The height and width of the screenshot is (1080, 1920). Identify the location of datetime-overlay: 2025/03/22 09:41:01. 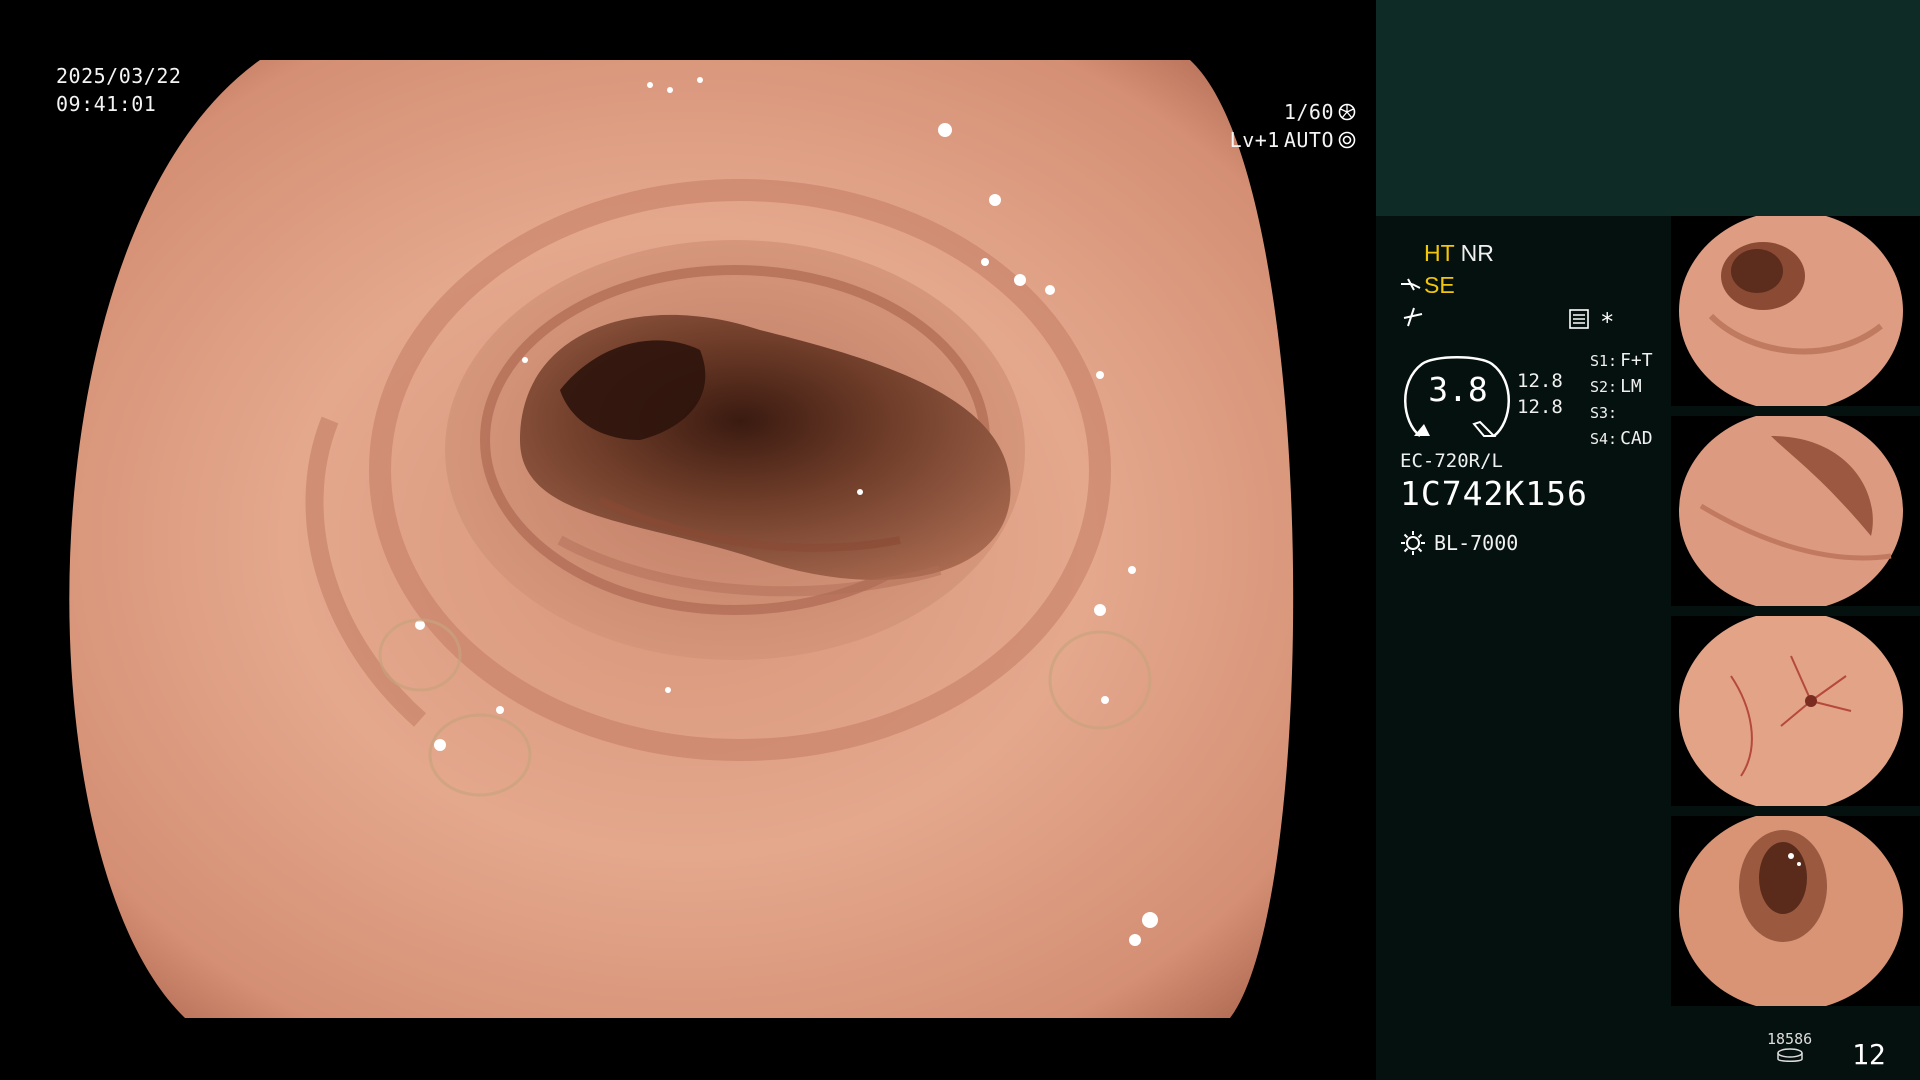
(118, 90).